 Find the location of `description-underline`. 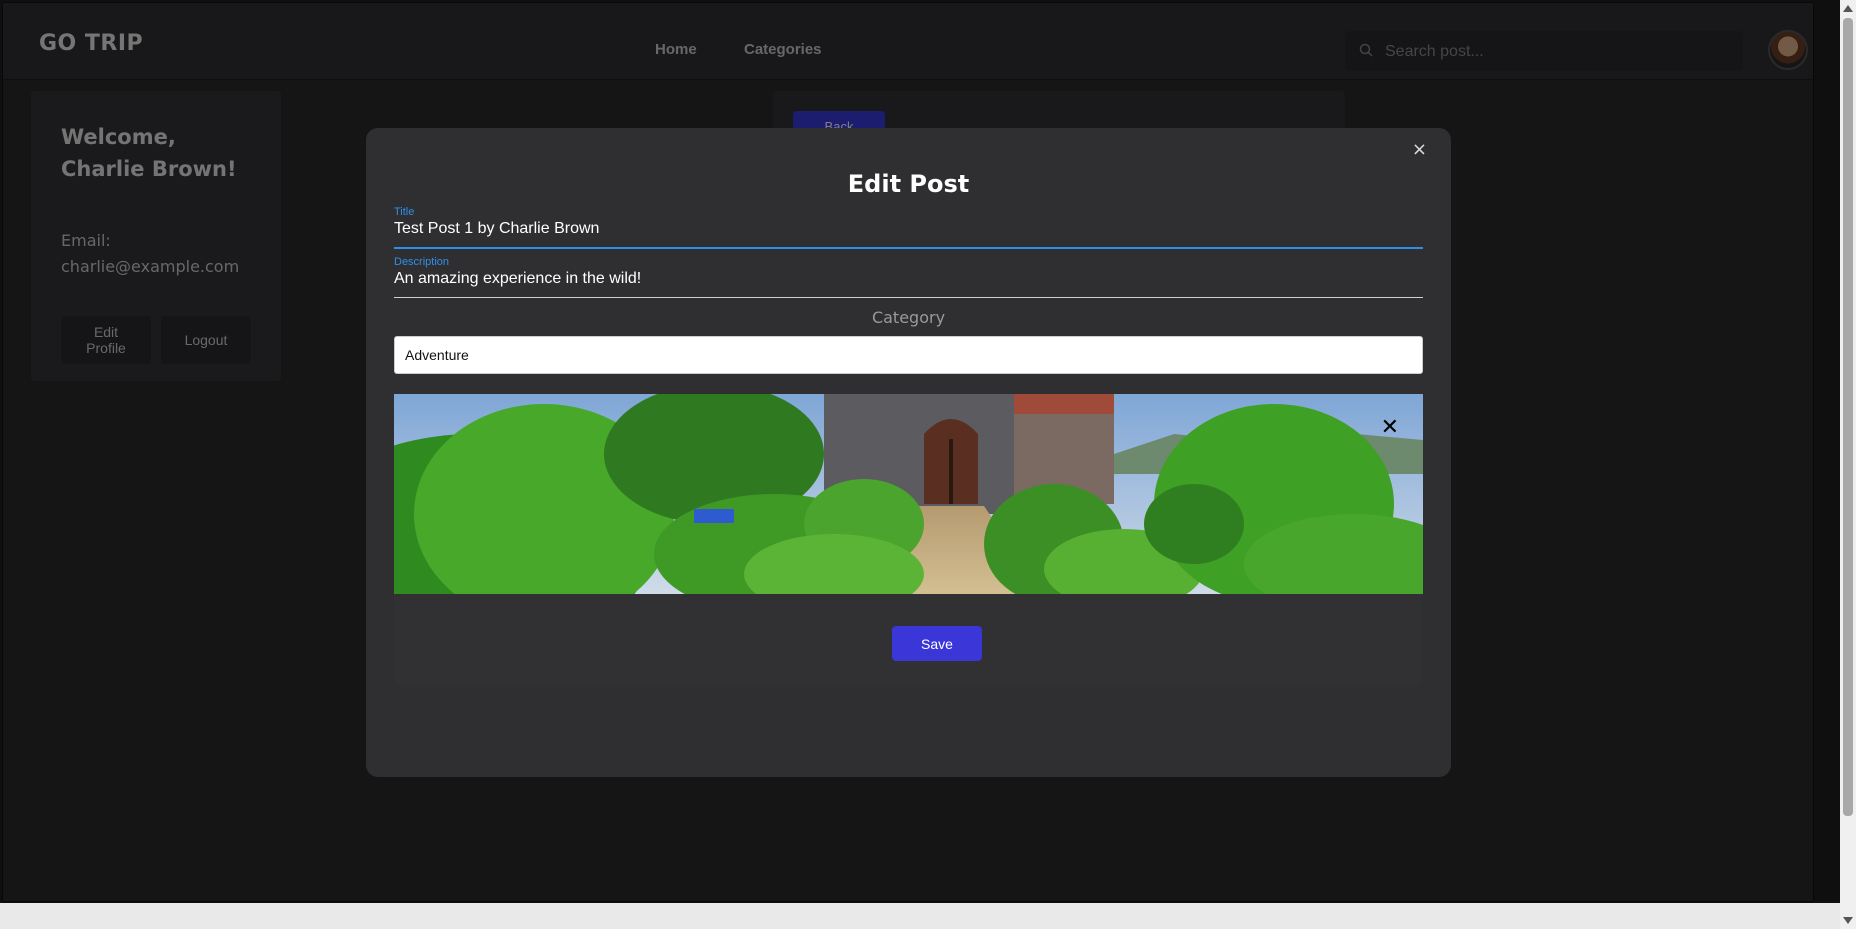

description-underline is located at coordinates (908, 297).